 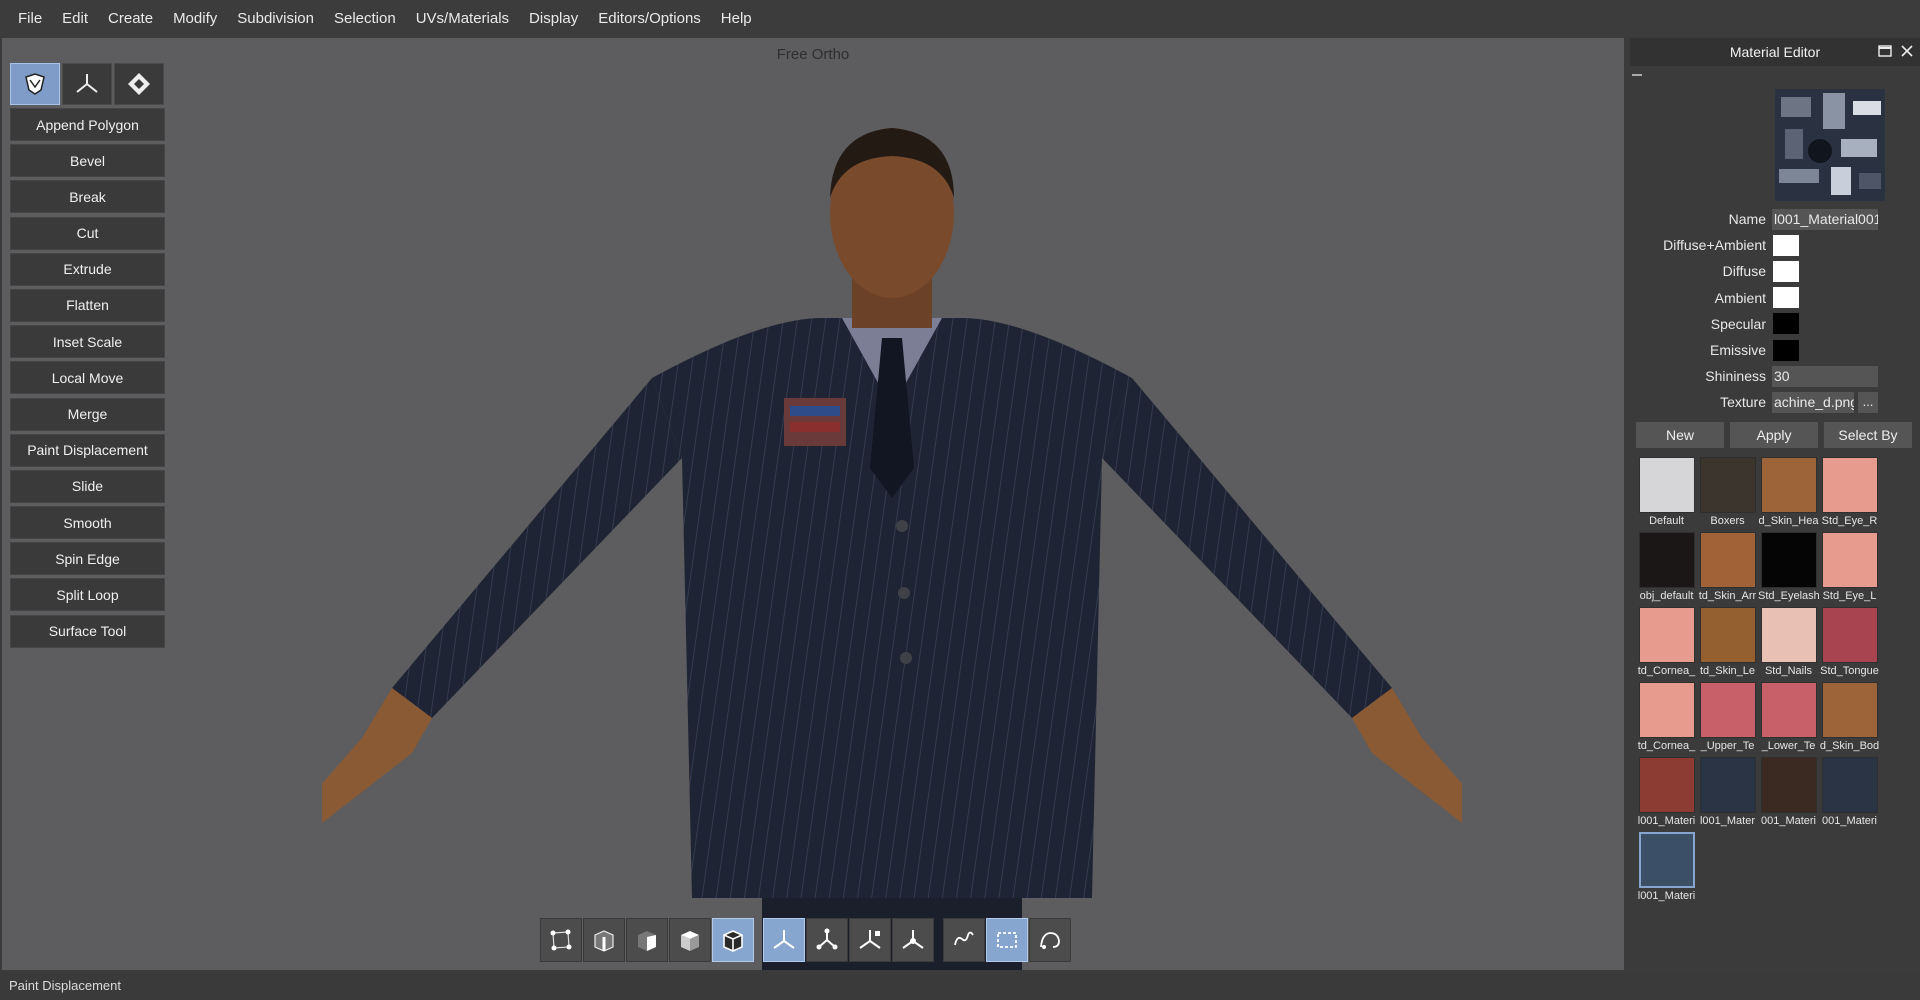 What do you see at coordinates (733, 940) in the screenshot?
I see `solid-cube-button` at bounding box center [733, 940].